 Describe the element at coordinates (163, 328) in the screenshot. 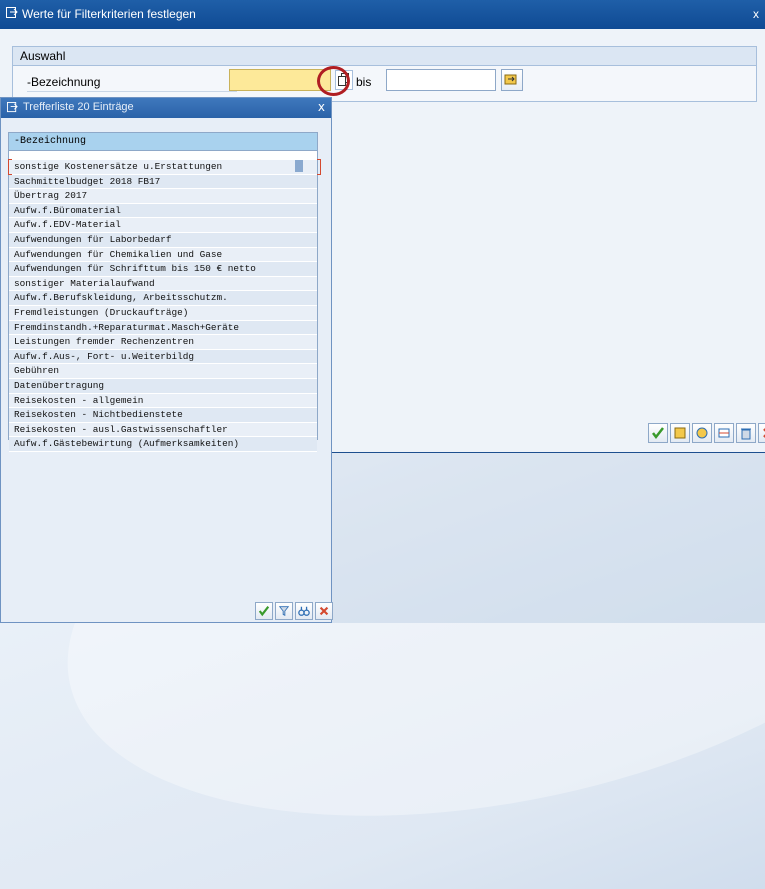

I see `list-item: Fremdinstandh.+Reparaturmat.Masch+Geräte` at that location.